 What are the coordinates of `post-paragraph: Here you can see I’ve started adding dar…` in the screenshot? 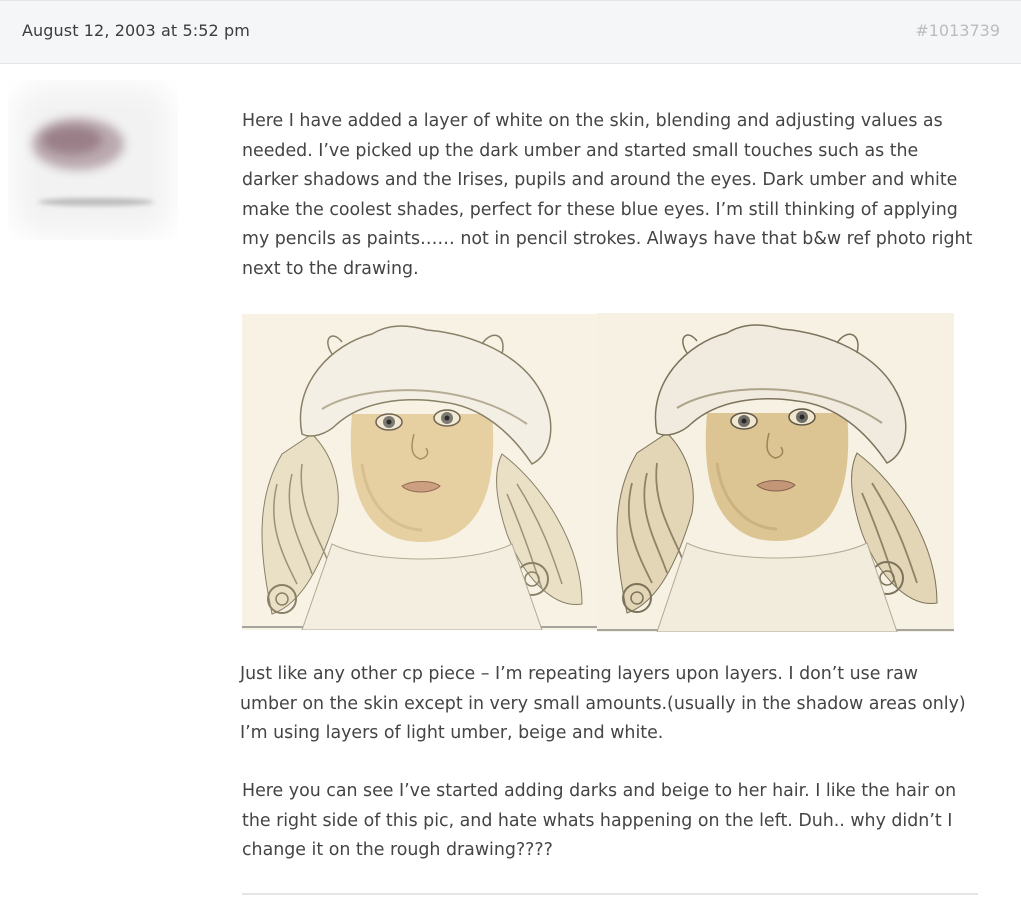 It's located at (599, 821).